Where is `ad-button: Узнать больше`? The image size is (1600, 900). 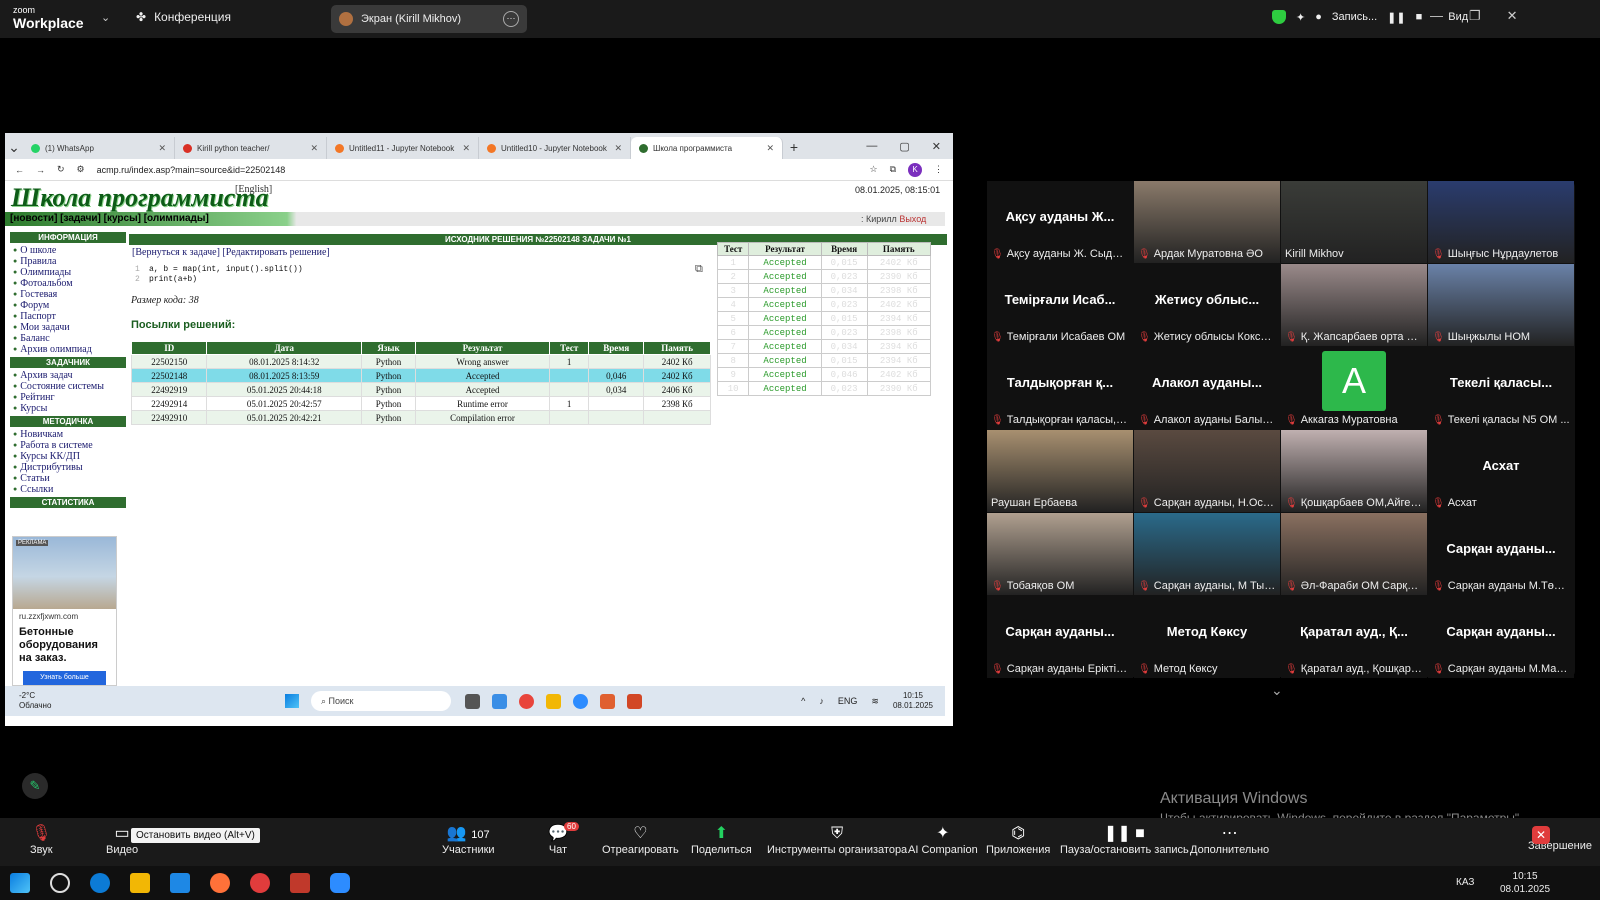 ad-button: Узнать больше is located at coordinates (64, 678).